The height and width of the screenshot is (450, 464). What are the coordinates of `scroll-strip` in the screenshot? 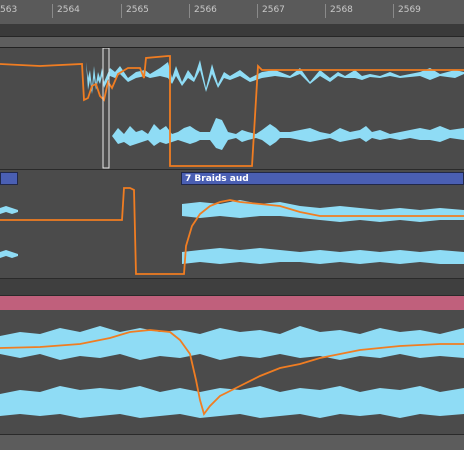 It's located at (232, 30).